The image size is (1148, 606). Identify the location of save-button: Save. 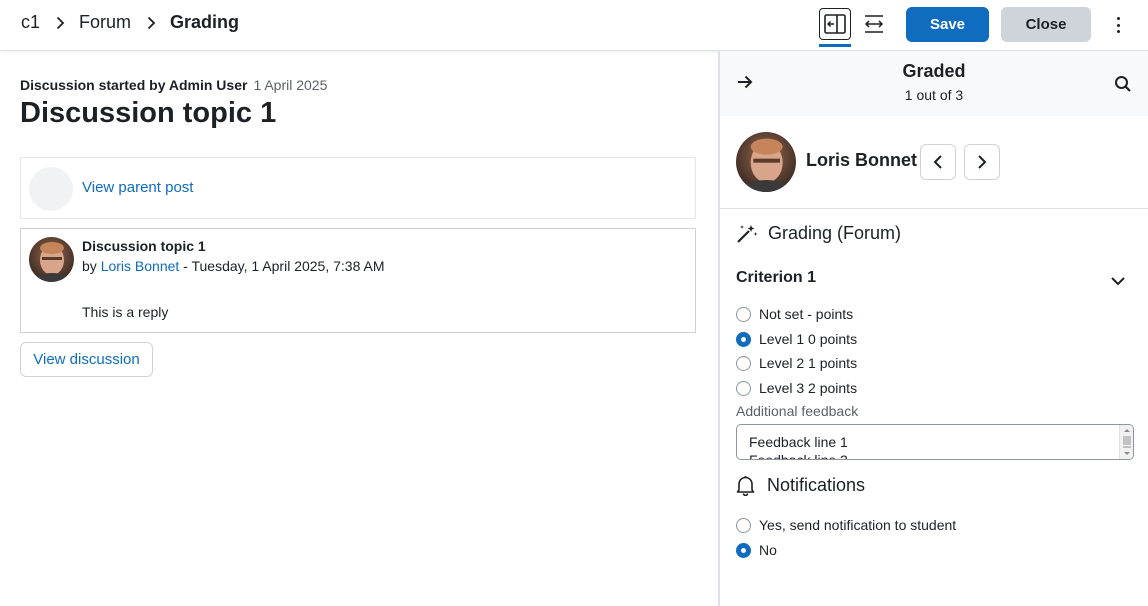
(947, 24).